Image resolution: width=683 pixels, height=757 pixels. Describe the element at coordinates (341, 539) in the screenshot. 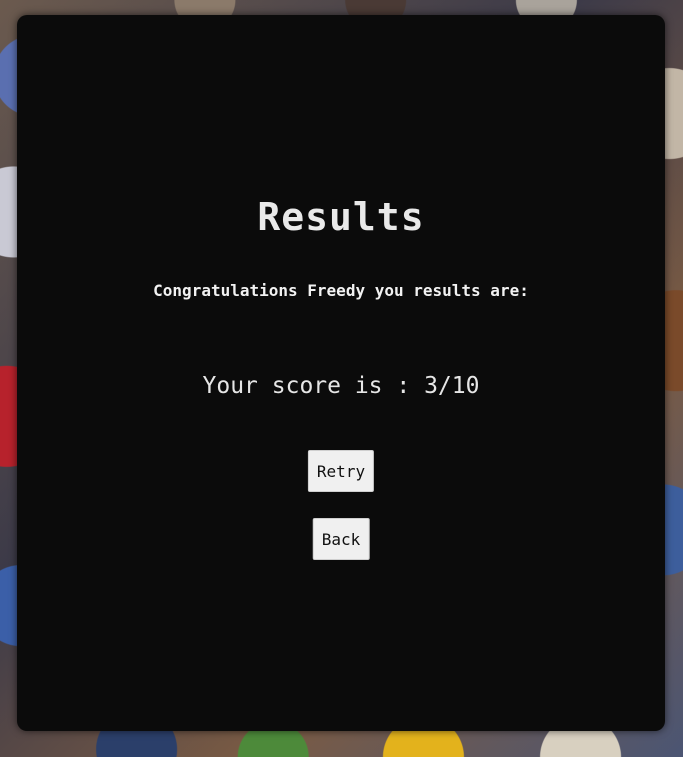

I see `back-button: Back` at that location.